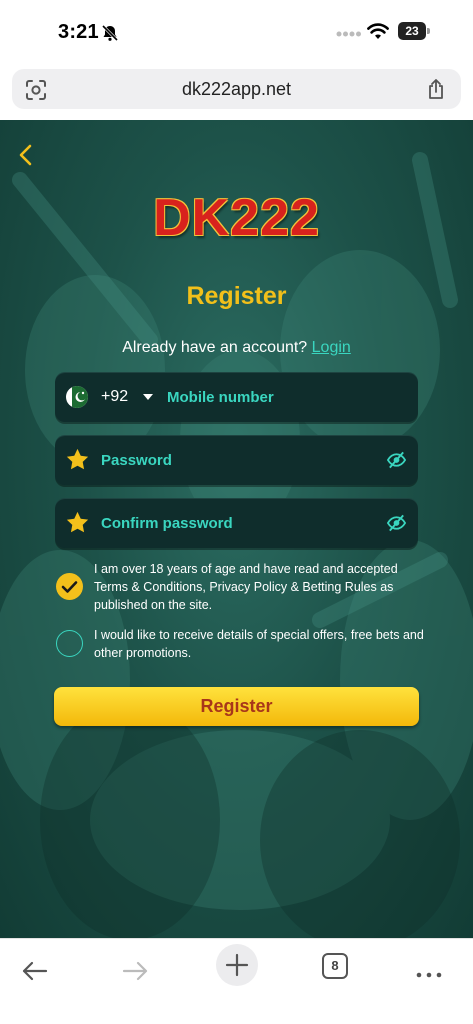 This screenshot has width=473, height=1024. I want to click on page-title: Register, so click(236, 296).